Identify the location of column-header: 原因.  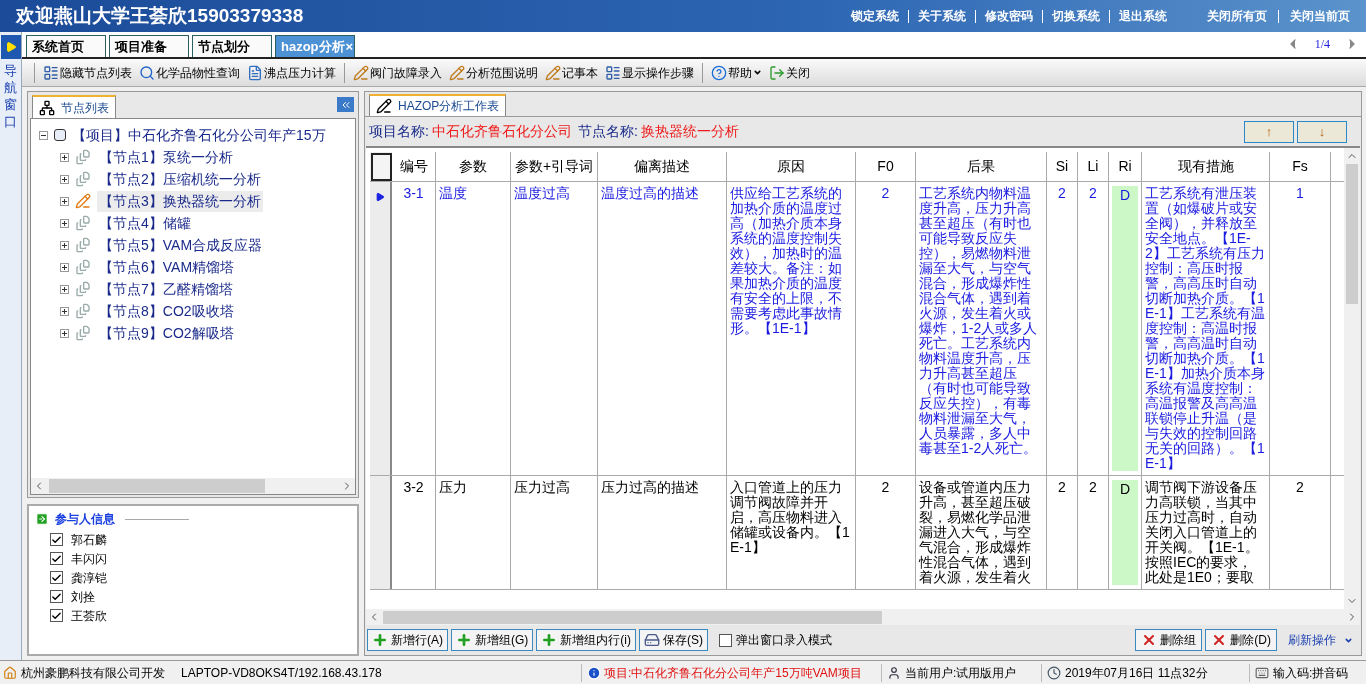
(791, 166).